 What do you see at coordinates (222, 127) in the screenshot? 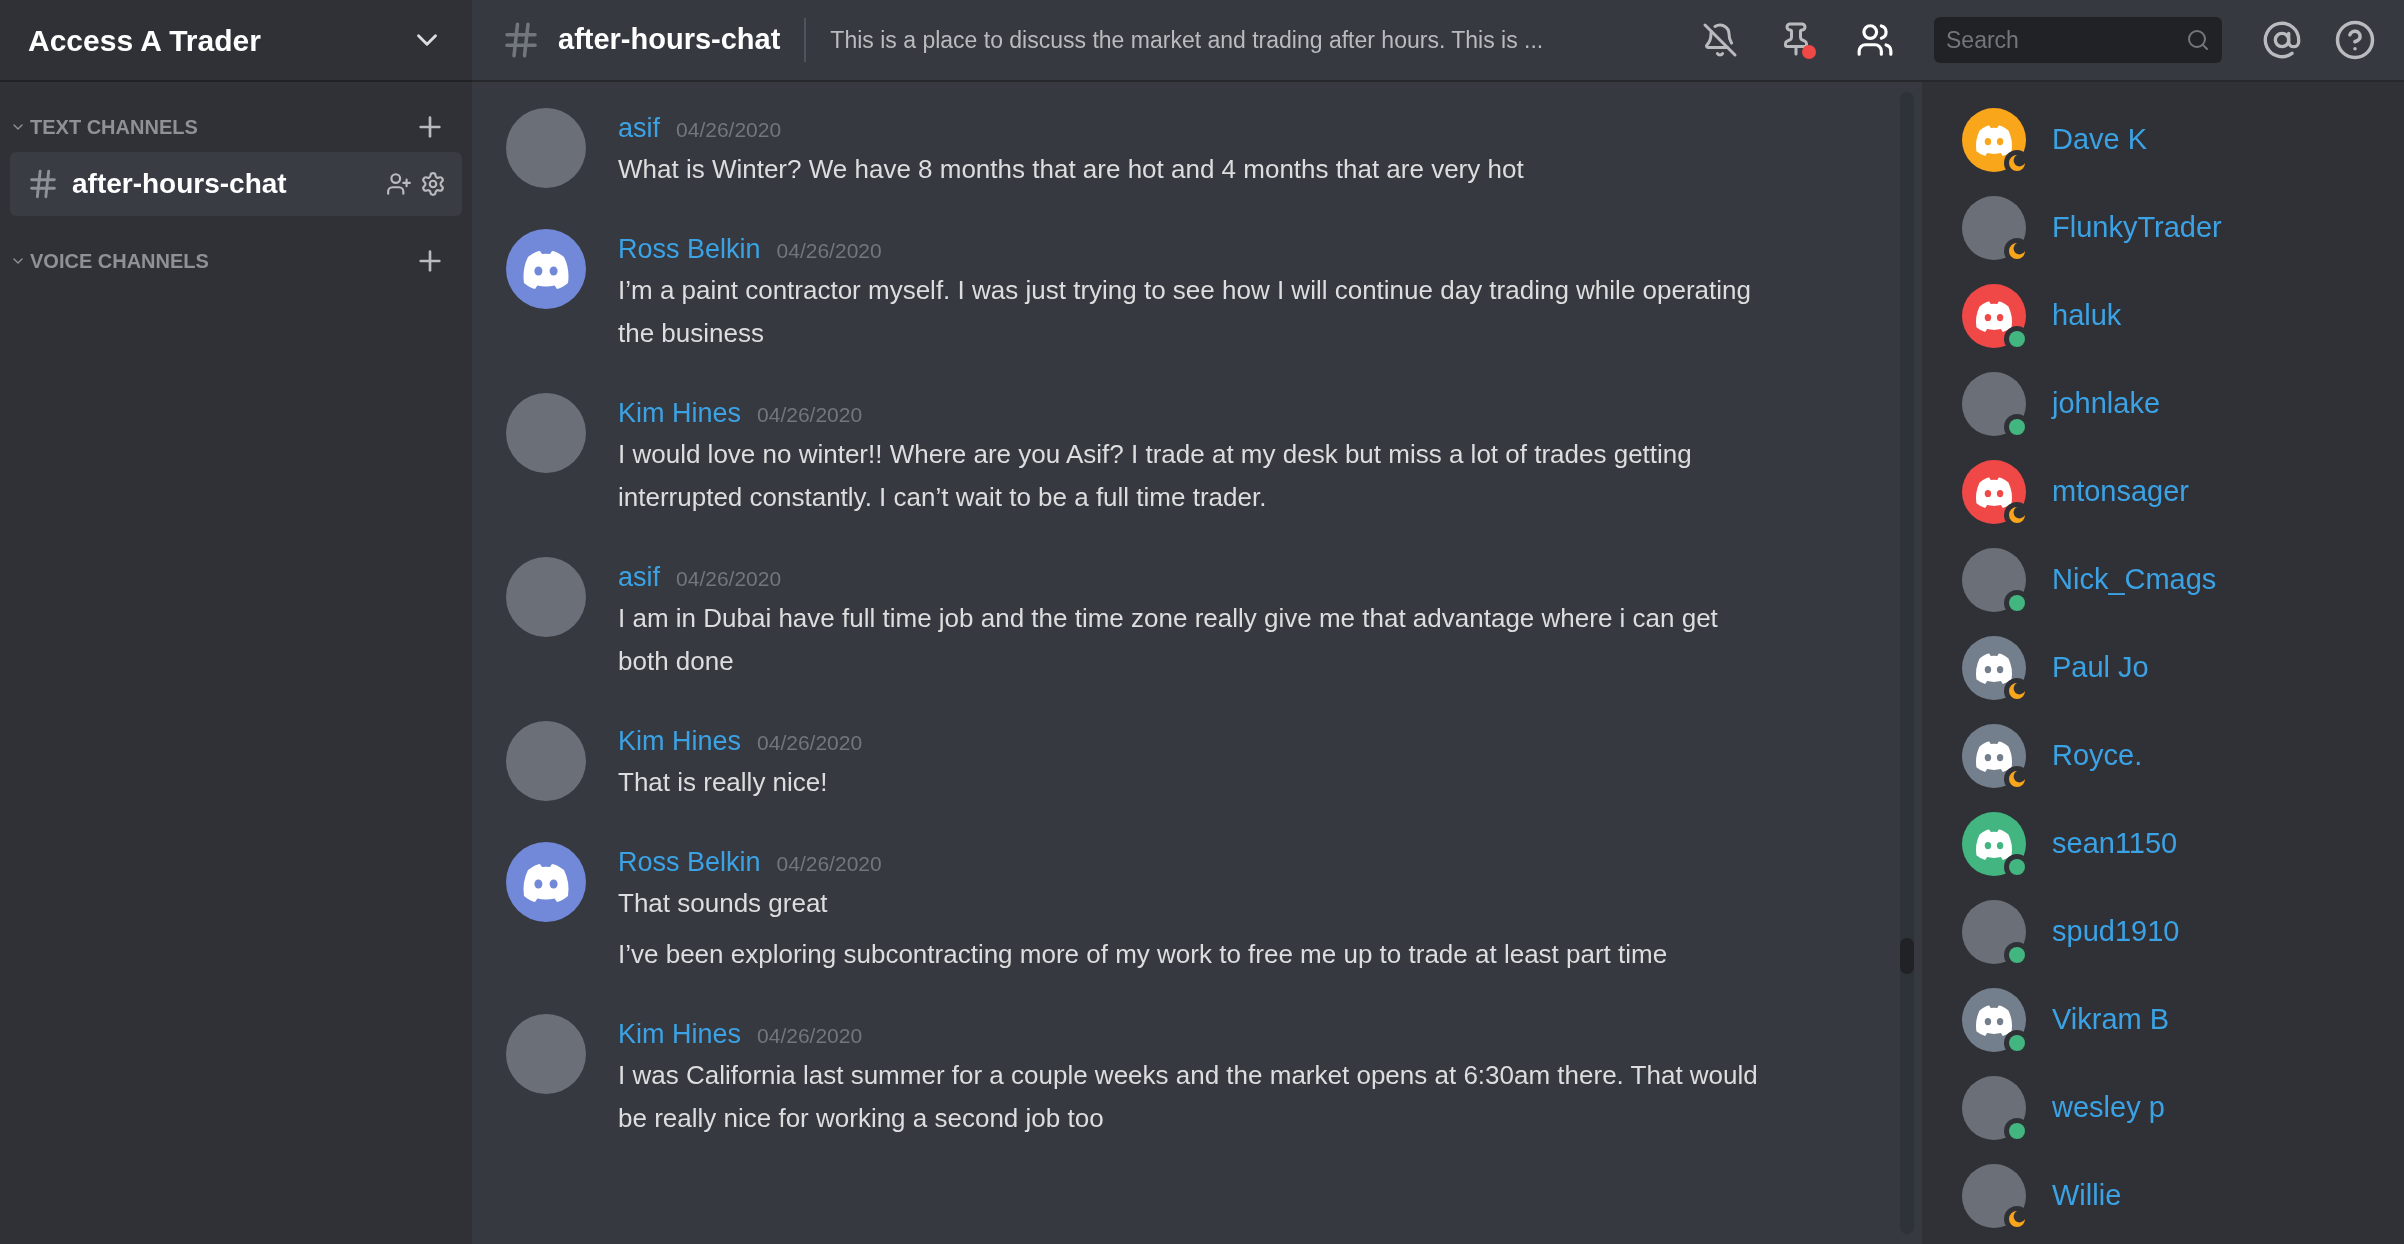
I see `category-label: TEXT CHANNELS` at bounding box center [222, 127].